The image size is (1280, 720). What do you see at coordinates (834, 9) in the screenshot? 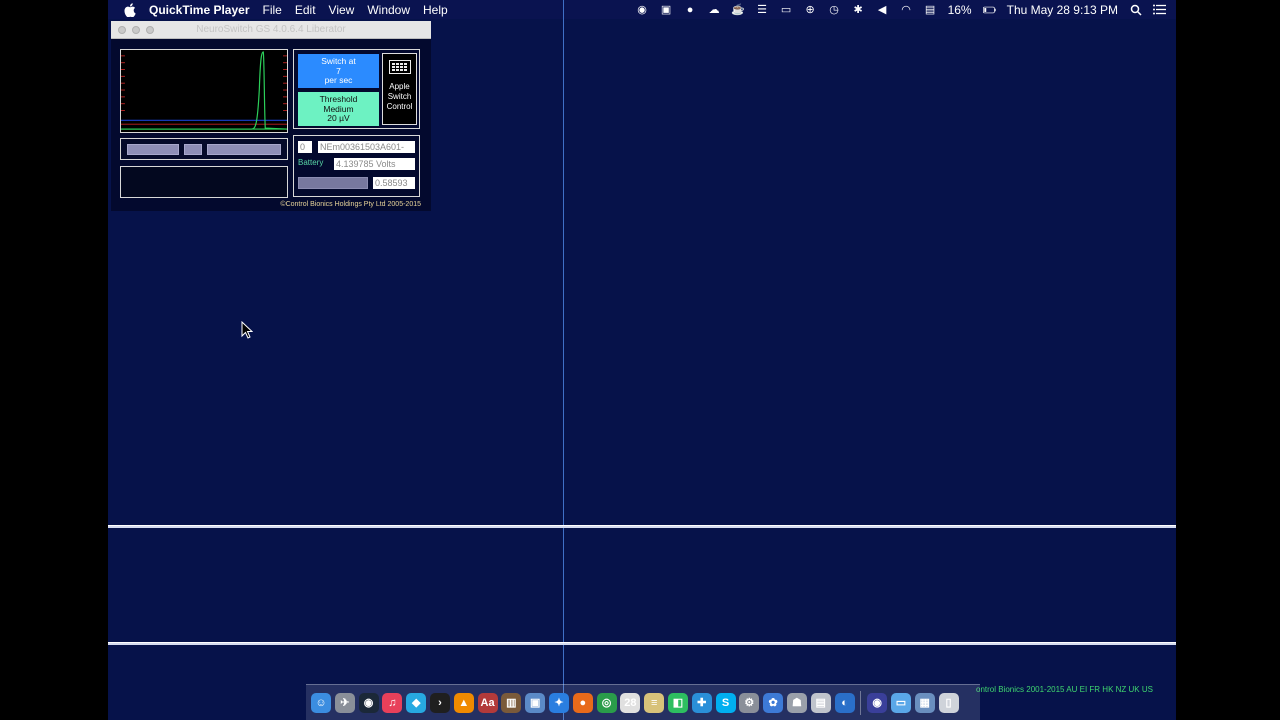
I see `time-machine-icon: ◷` at bounding box center [834, 9].